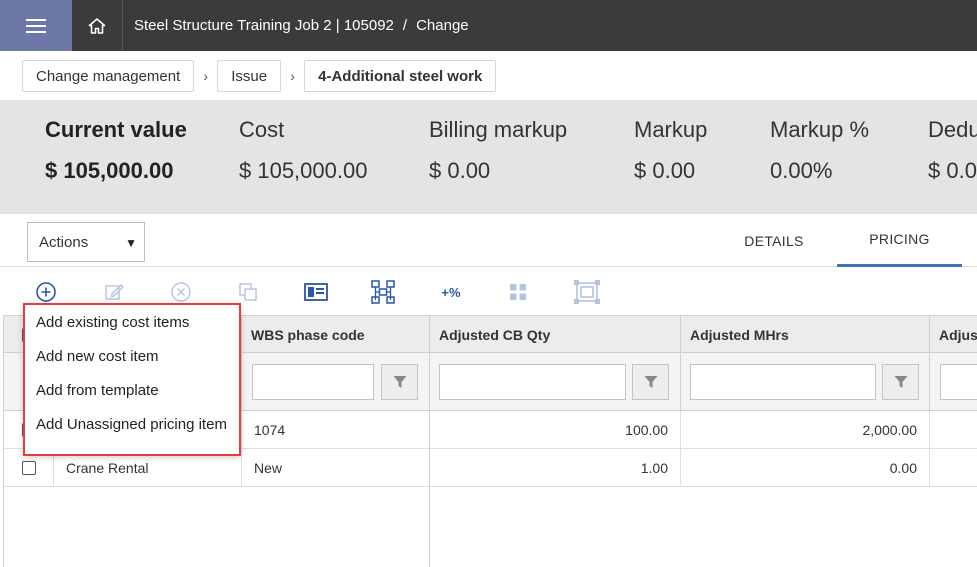 This screenshot has width=977, height=567. Describe the element at coordinates (783, 382) in the screenshot. I see `mhrs-filter-input` at that location.